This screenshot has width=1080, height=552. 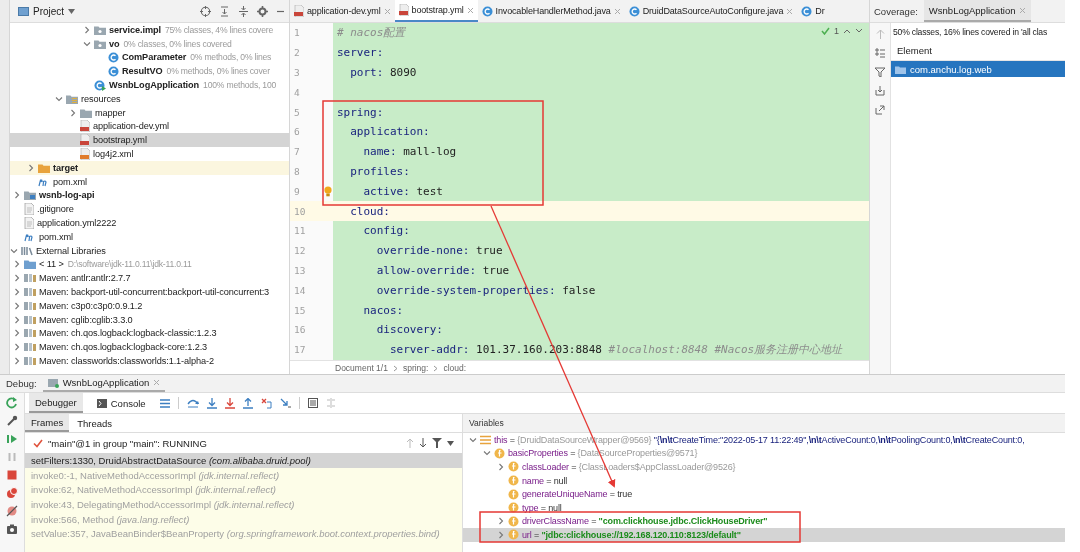 I want to click on tree-item: < 11 >, so click(x=51, y=264).